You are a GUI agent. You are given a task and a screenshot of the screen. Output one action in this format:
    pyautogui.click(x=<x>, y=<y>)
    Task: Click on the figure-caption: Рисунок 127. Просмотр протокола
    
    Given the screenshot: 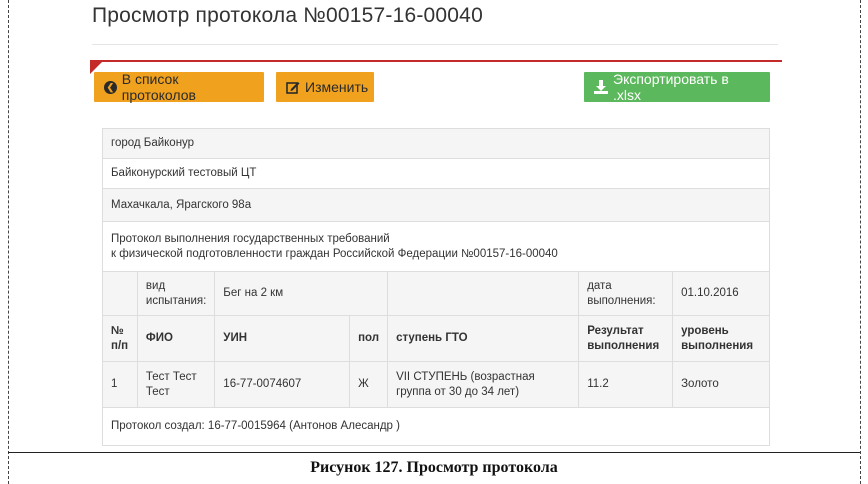 What is the action you would take?
    pyautogui.click(x=434, y=467)
    